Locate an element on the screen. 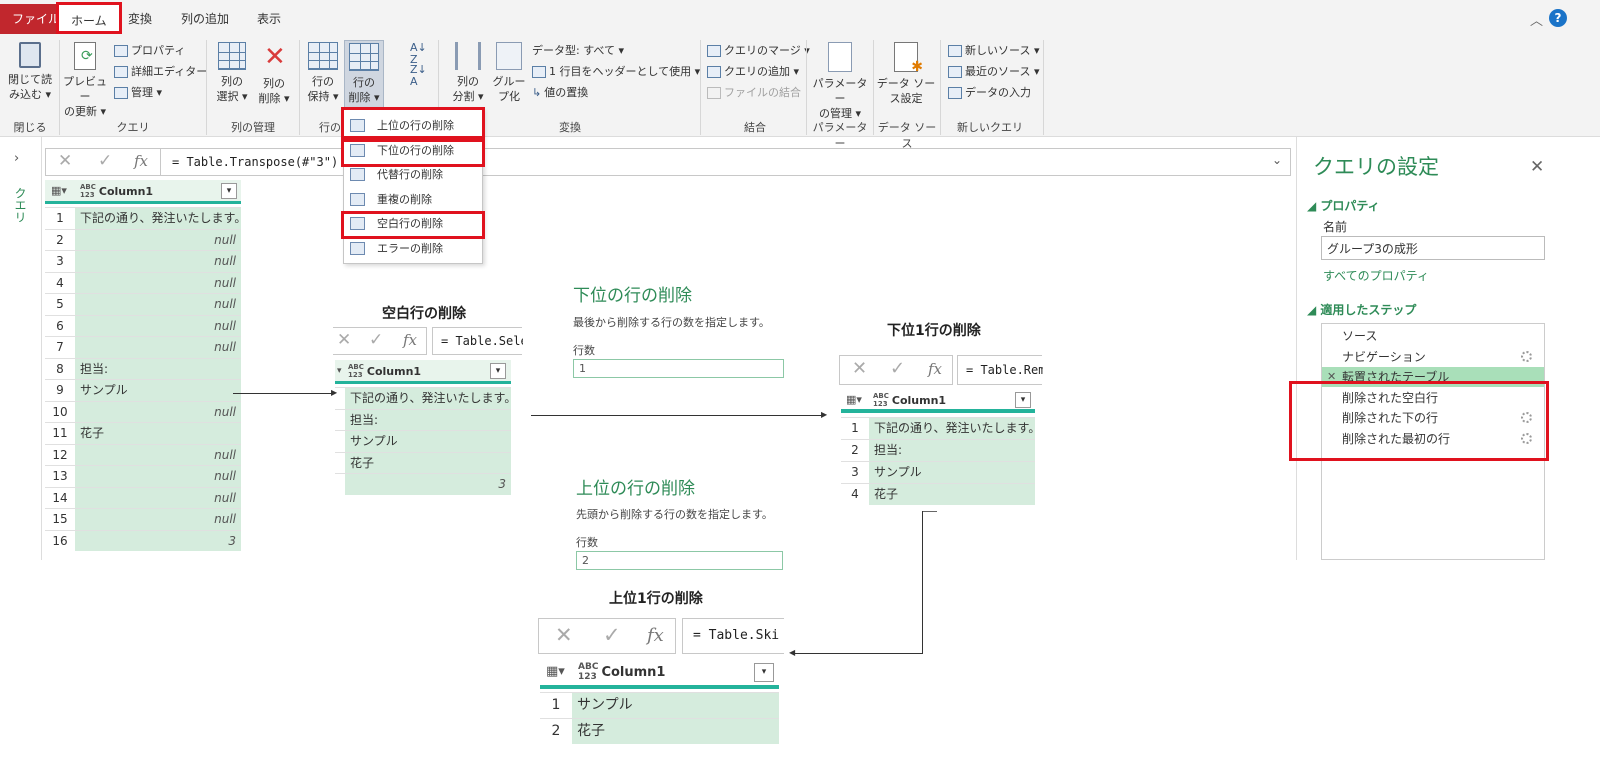 The width and height of the screenshot is (1600, 778). preview-refresh-button: ⟳ プレビュー の更新 ▾ is located at coordinates (85, 79).